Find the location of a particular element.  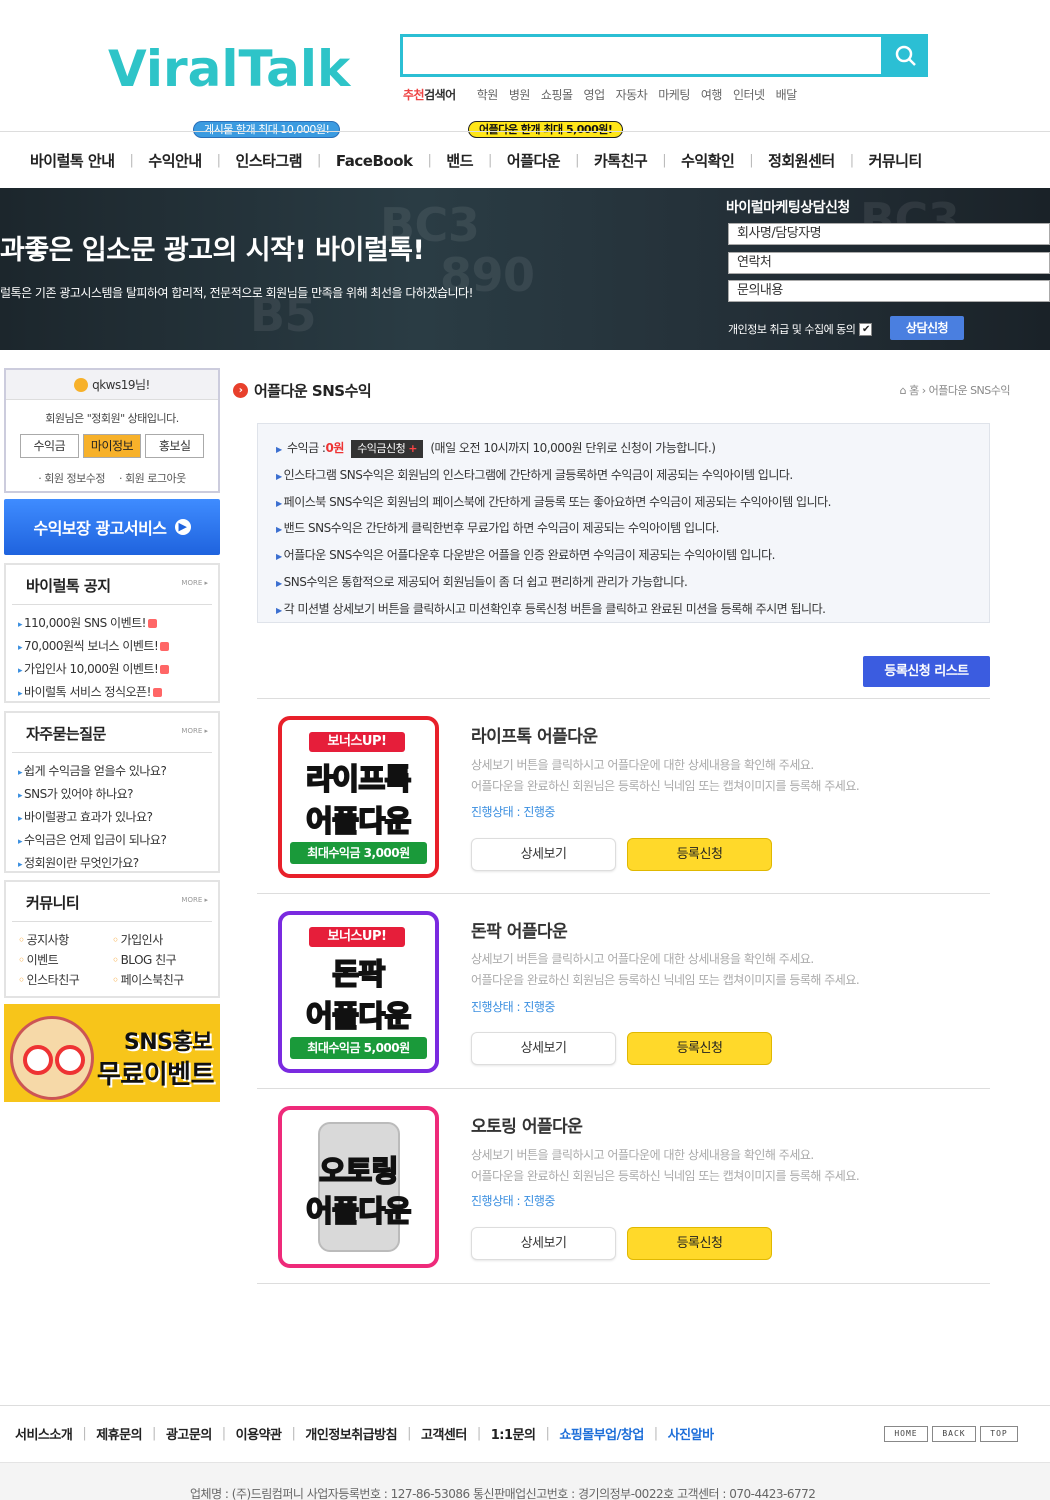

keyword-link: 쇼핑몰 is located at coordinates (557, 94).